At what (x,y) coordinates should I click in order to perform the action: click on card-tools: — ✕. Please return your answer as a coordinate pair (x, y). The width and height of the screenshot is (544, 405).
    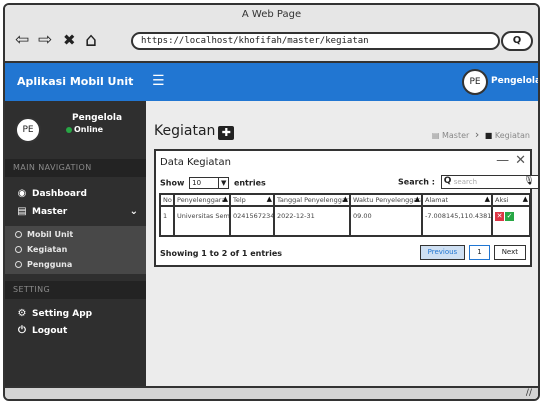
    Looking at the image, I should click on (508, 160).